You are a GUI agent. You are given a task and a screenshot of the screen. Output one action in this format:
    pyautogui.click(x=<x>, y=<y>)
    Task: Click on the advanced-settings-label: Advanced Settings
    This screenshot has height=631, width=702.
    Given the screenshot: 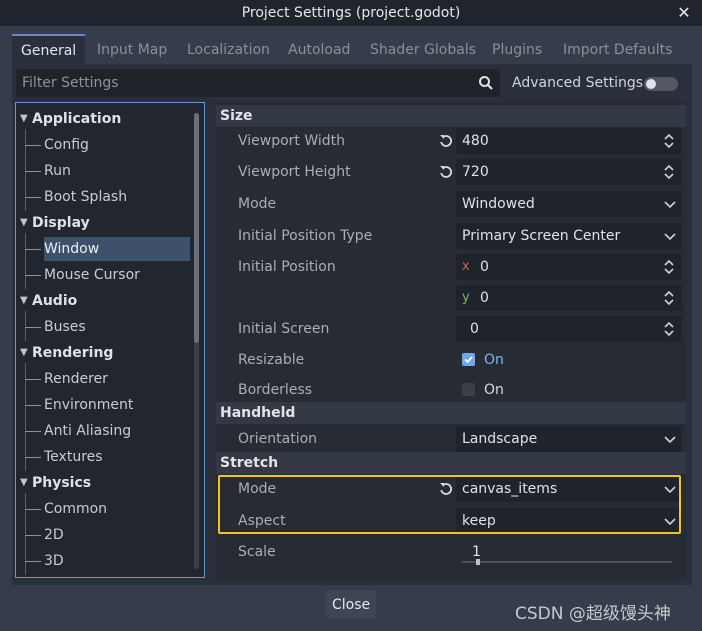 What is the action you would take?
    pyautogui.click(x=578, y=83)
    